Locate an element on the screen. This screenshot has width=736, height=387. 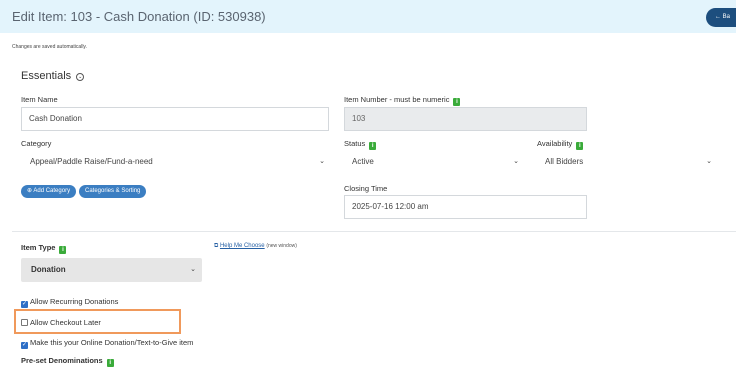
back-button: ← Ba is located at coordinates (721, 17).